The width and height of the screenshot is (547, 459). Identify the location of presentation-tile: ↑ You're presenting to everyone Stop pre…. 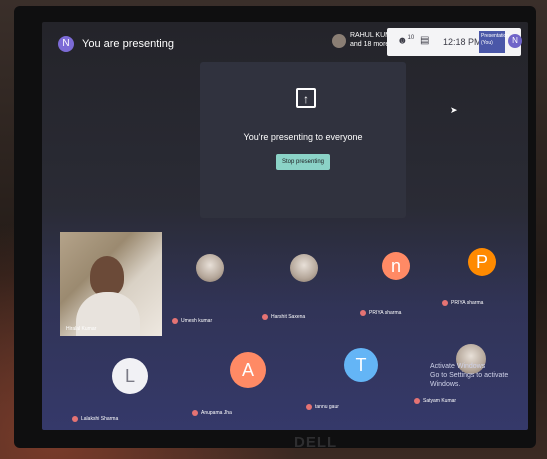
(303, 140).